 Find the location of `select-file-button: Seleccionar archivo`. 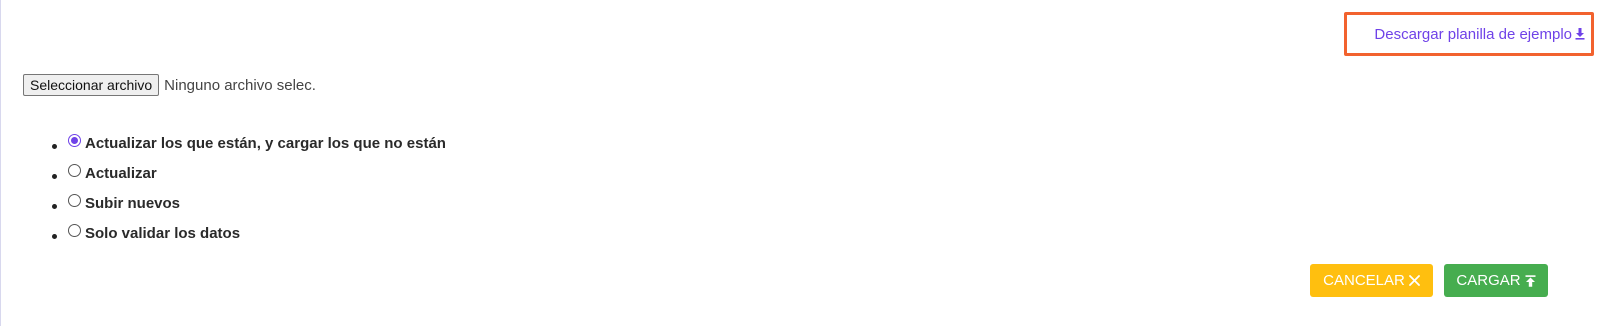

select-file-button: Seleccionar archivo is located at coordinates (91, 85).